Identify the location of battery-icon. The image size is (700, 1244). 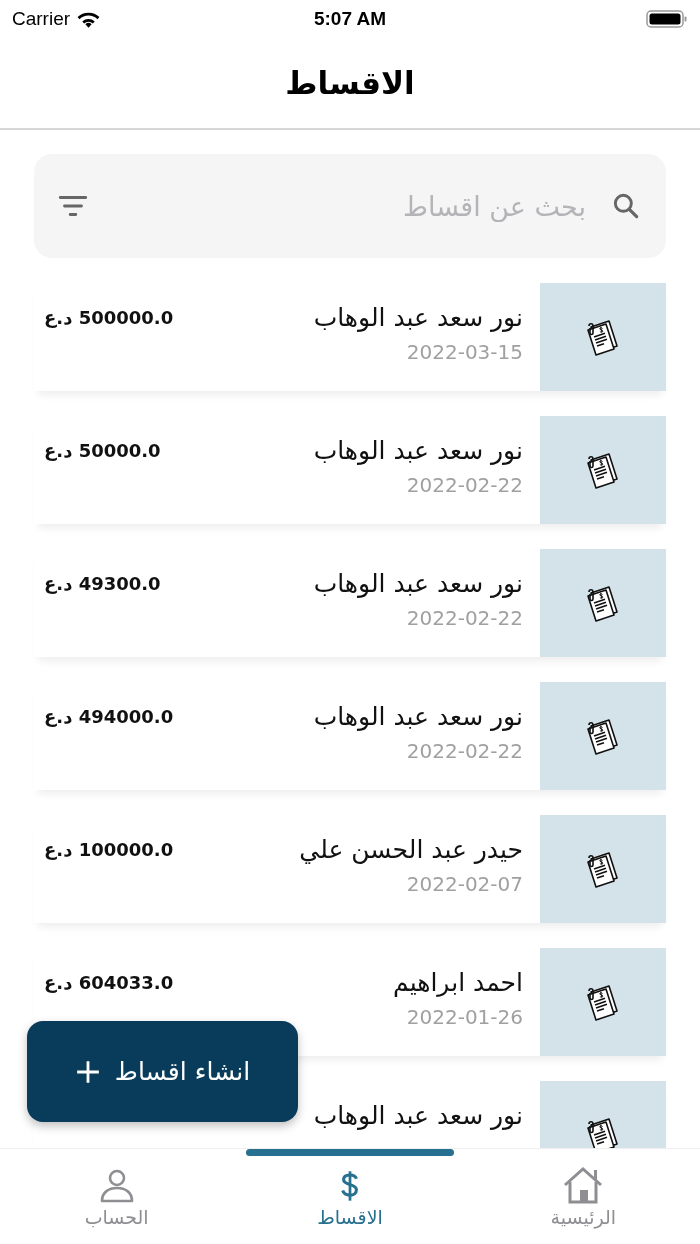
(667, 19).